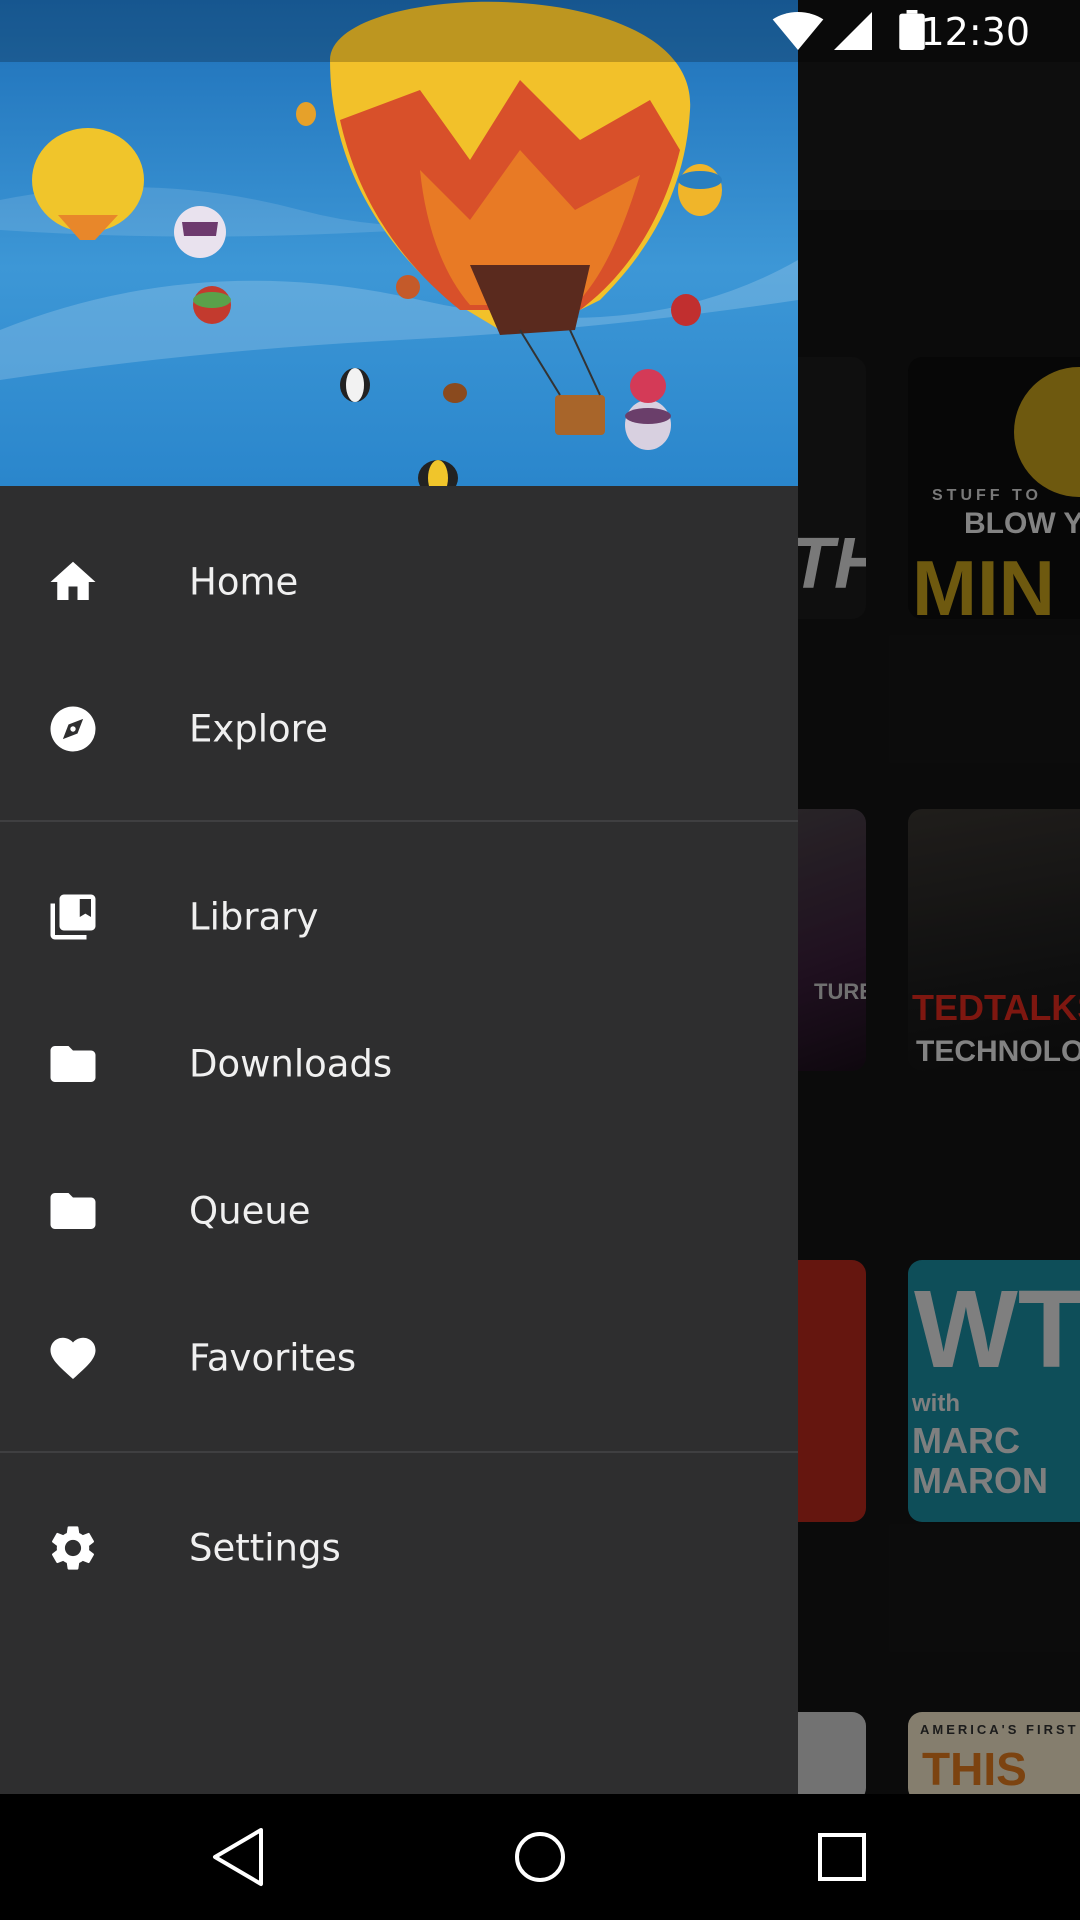 The height and width of the screenshot is (1920, 1080). What do you see at coordinates (73, 729) in the screenshot?
I see `compass-icon` at bounding box center [73, 729].